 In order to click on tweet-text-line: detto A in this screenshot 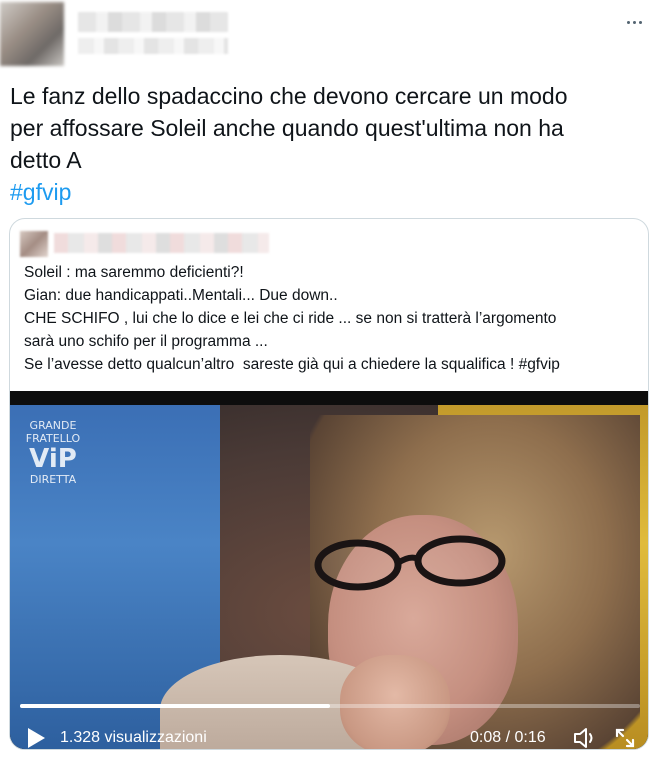, I will do `click(46, 160)`.